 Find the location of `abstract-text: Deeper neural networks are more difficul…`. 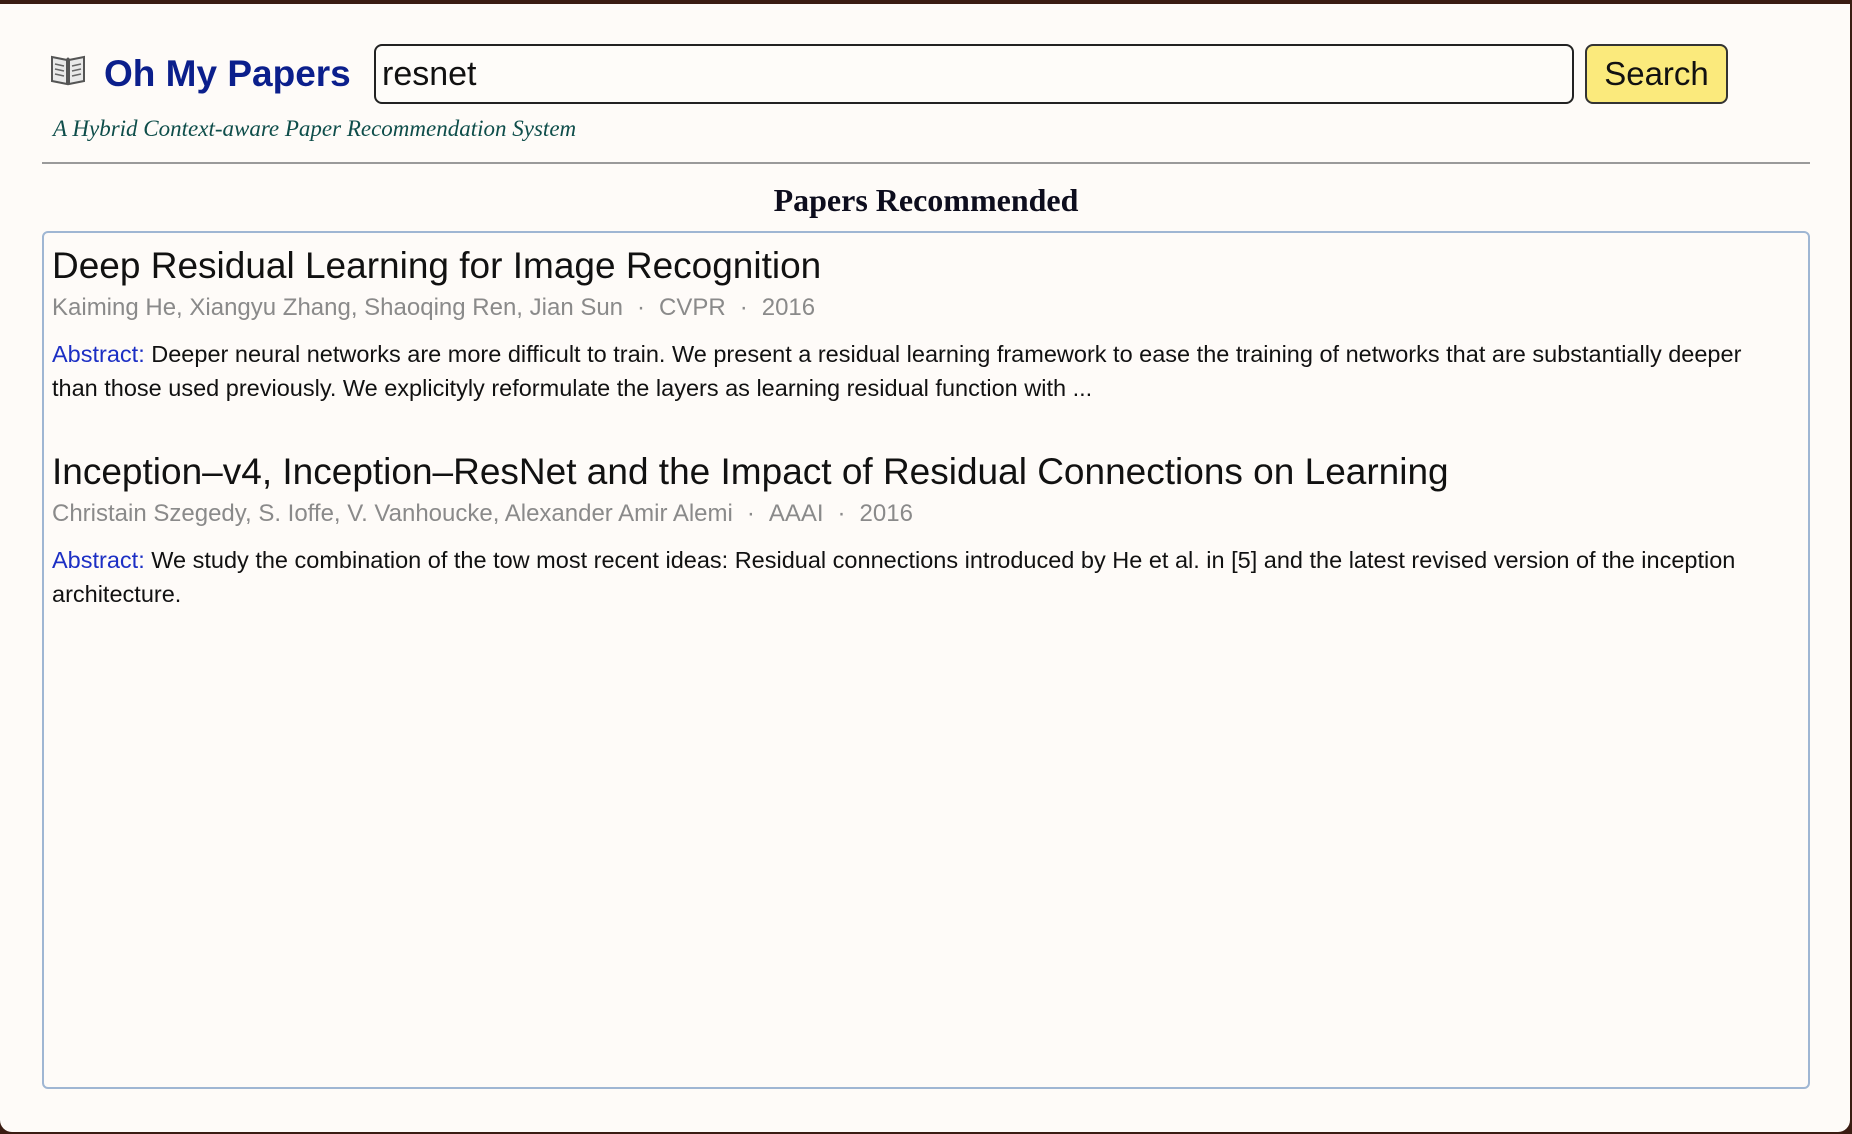

abstract-text: Deeper neural networks are more difficul… is located at coordinates (897, 371).